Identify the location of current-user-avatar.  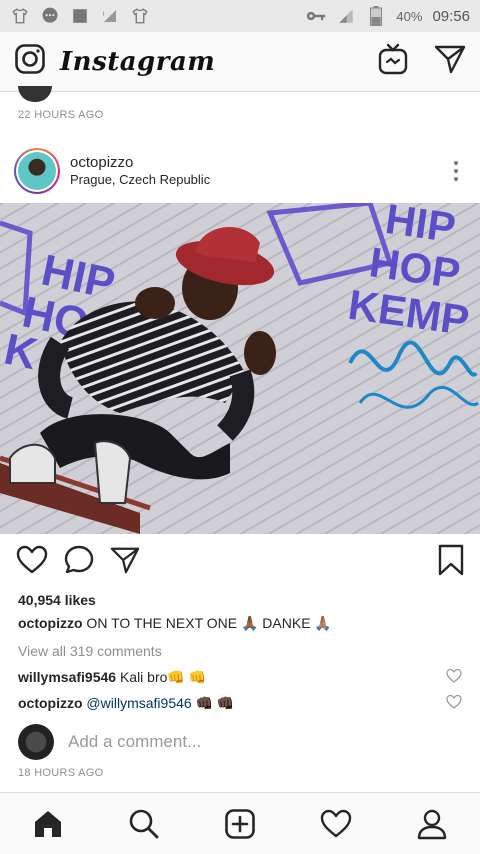
(36, 742).